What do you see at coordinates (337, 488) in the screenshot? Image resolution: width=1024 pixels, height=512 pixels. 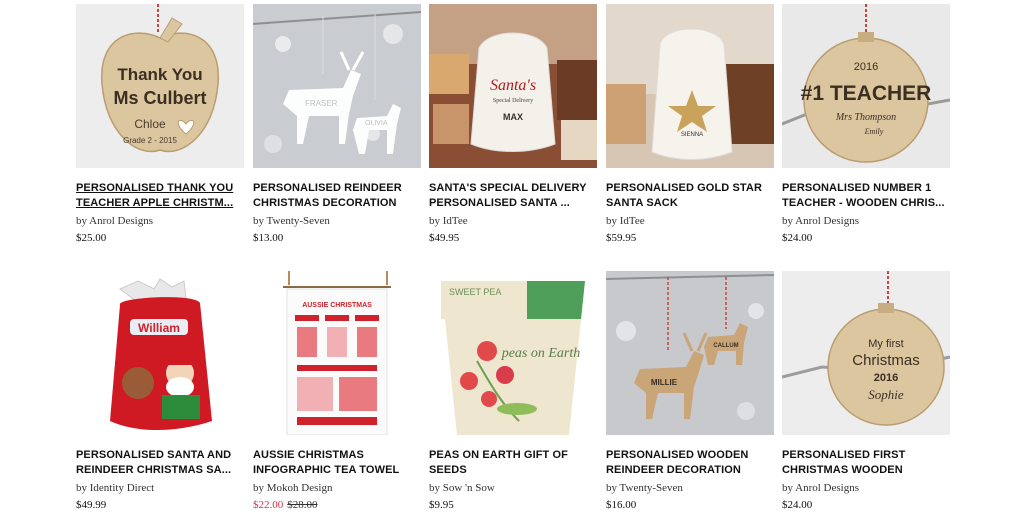 I see `product-brand: by Mokoh Design` at bounding box center [337, 488].